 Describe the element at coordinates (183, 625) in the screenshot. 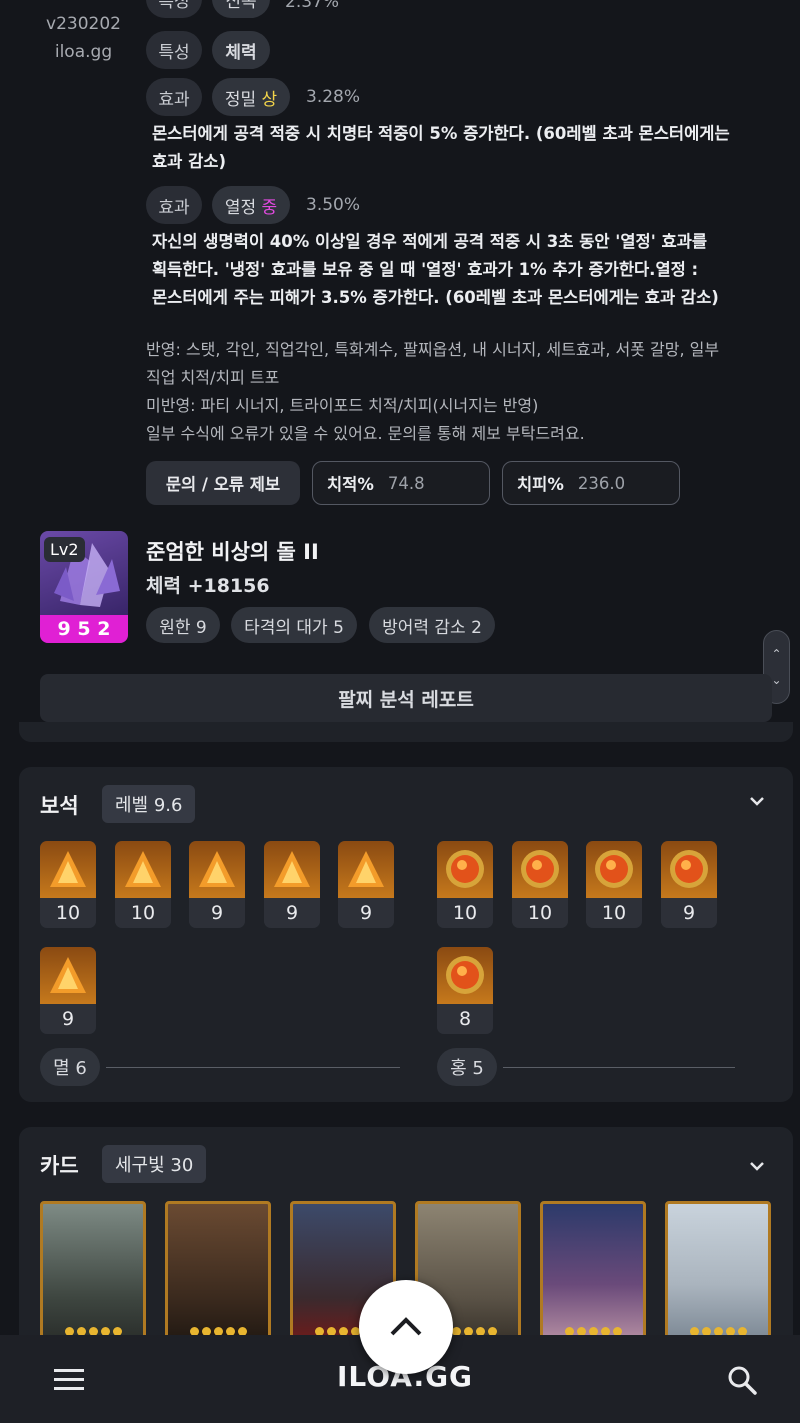

I see `stone-engraving-chip: 원한 9` at that location.